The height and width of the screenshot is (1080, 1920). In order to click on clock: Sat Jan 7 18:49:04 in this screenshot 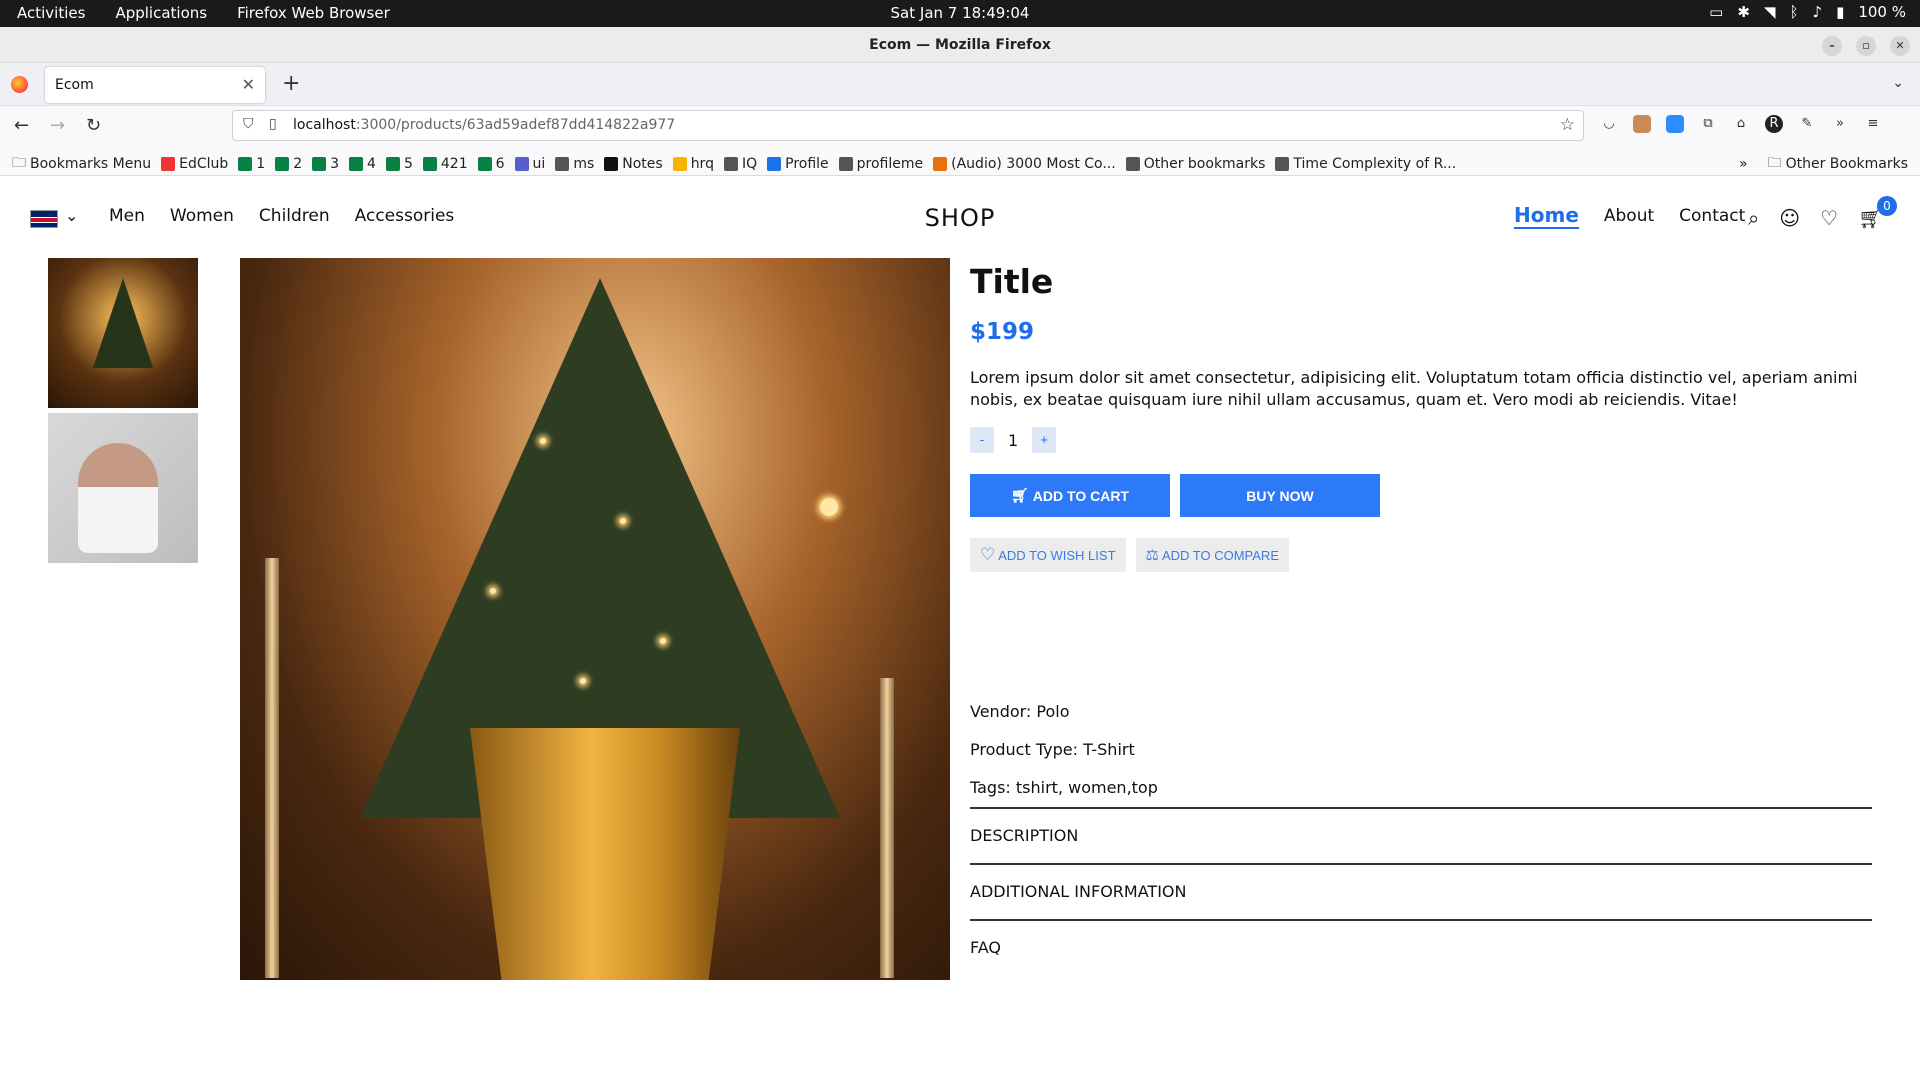, I will do `click(960, 13)`.